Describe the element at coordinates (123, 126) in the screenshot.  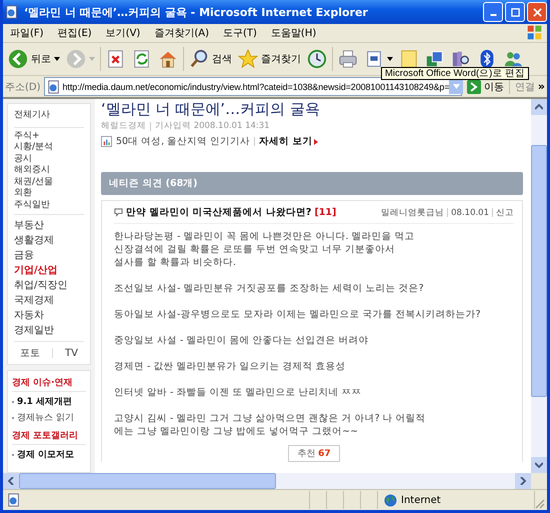
I see `article-source: 헤럴드경제` at that location.